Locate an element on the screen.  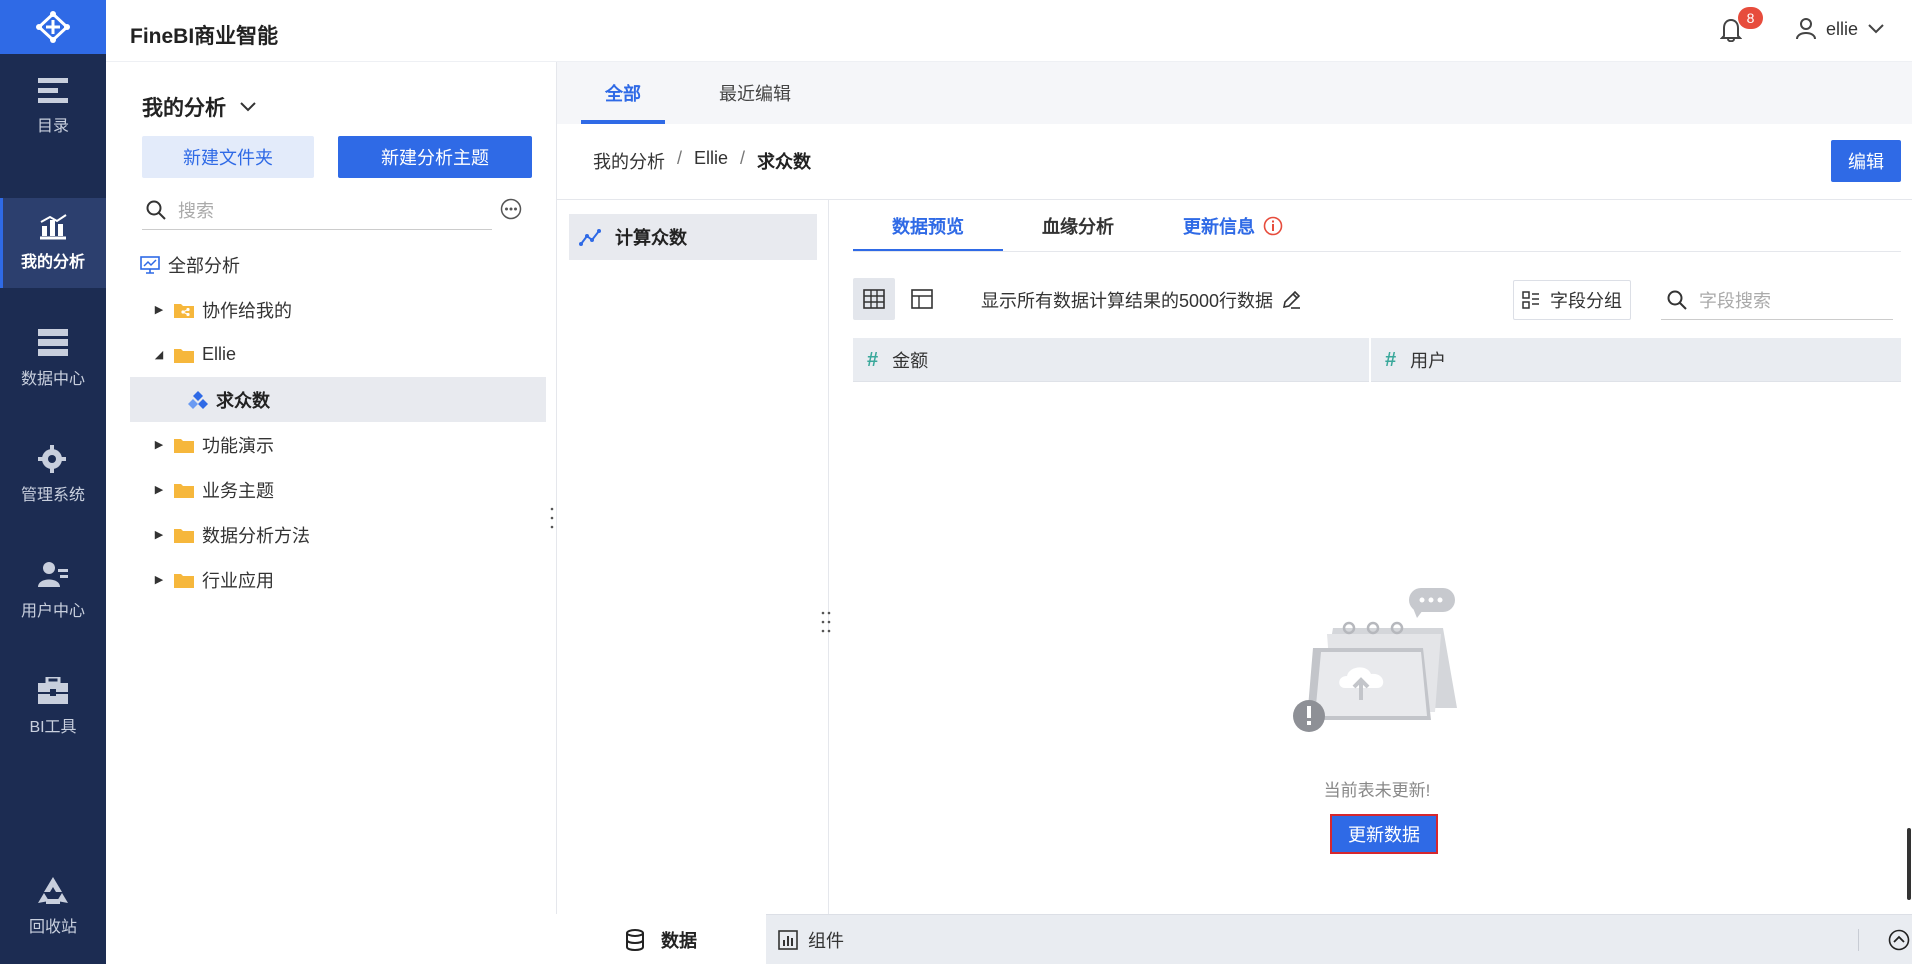
divider is located at coordinates (1858, 940).